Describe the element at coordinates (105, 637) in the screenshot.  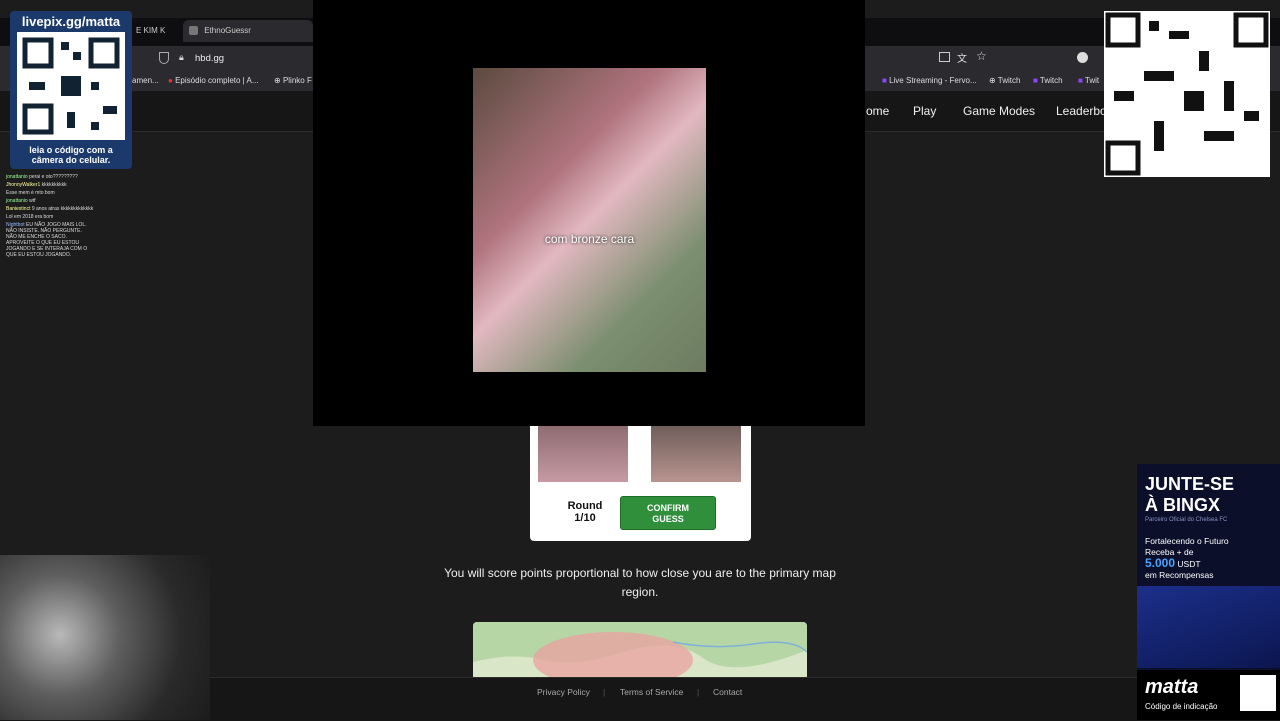
I see `streamer-webcam` at that location.